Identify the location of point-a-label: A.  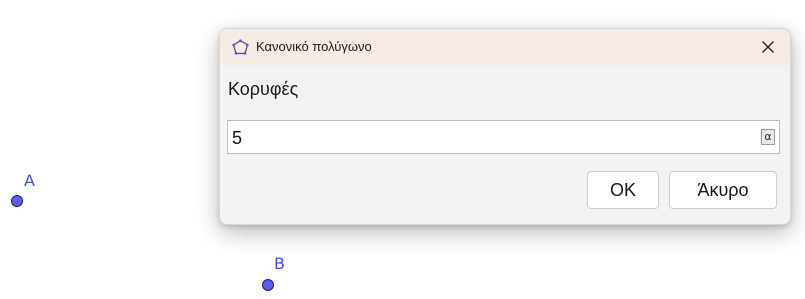
(29, 180).